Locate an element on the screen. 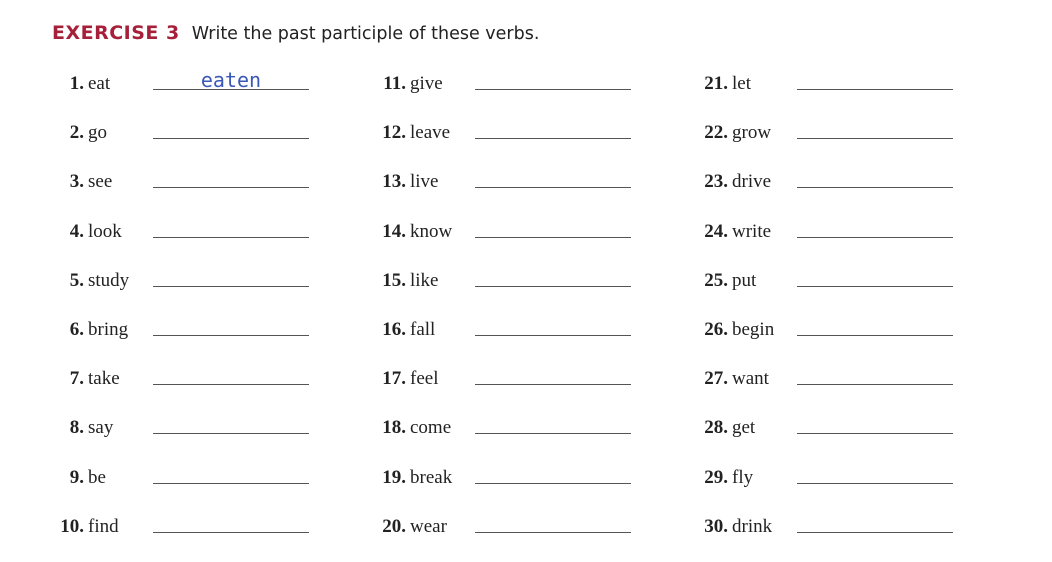  item-number: 15. is located at coordinates (394, 280).